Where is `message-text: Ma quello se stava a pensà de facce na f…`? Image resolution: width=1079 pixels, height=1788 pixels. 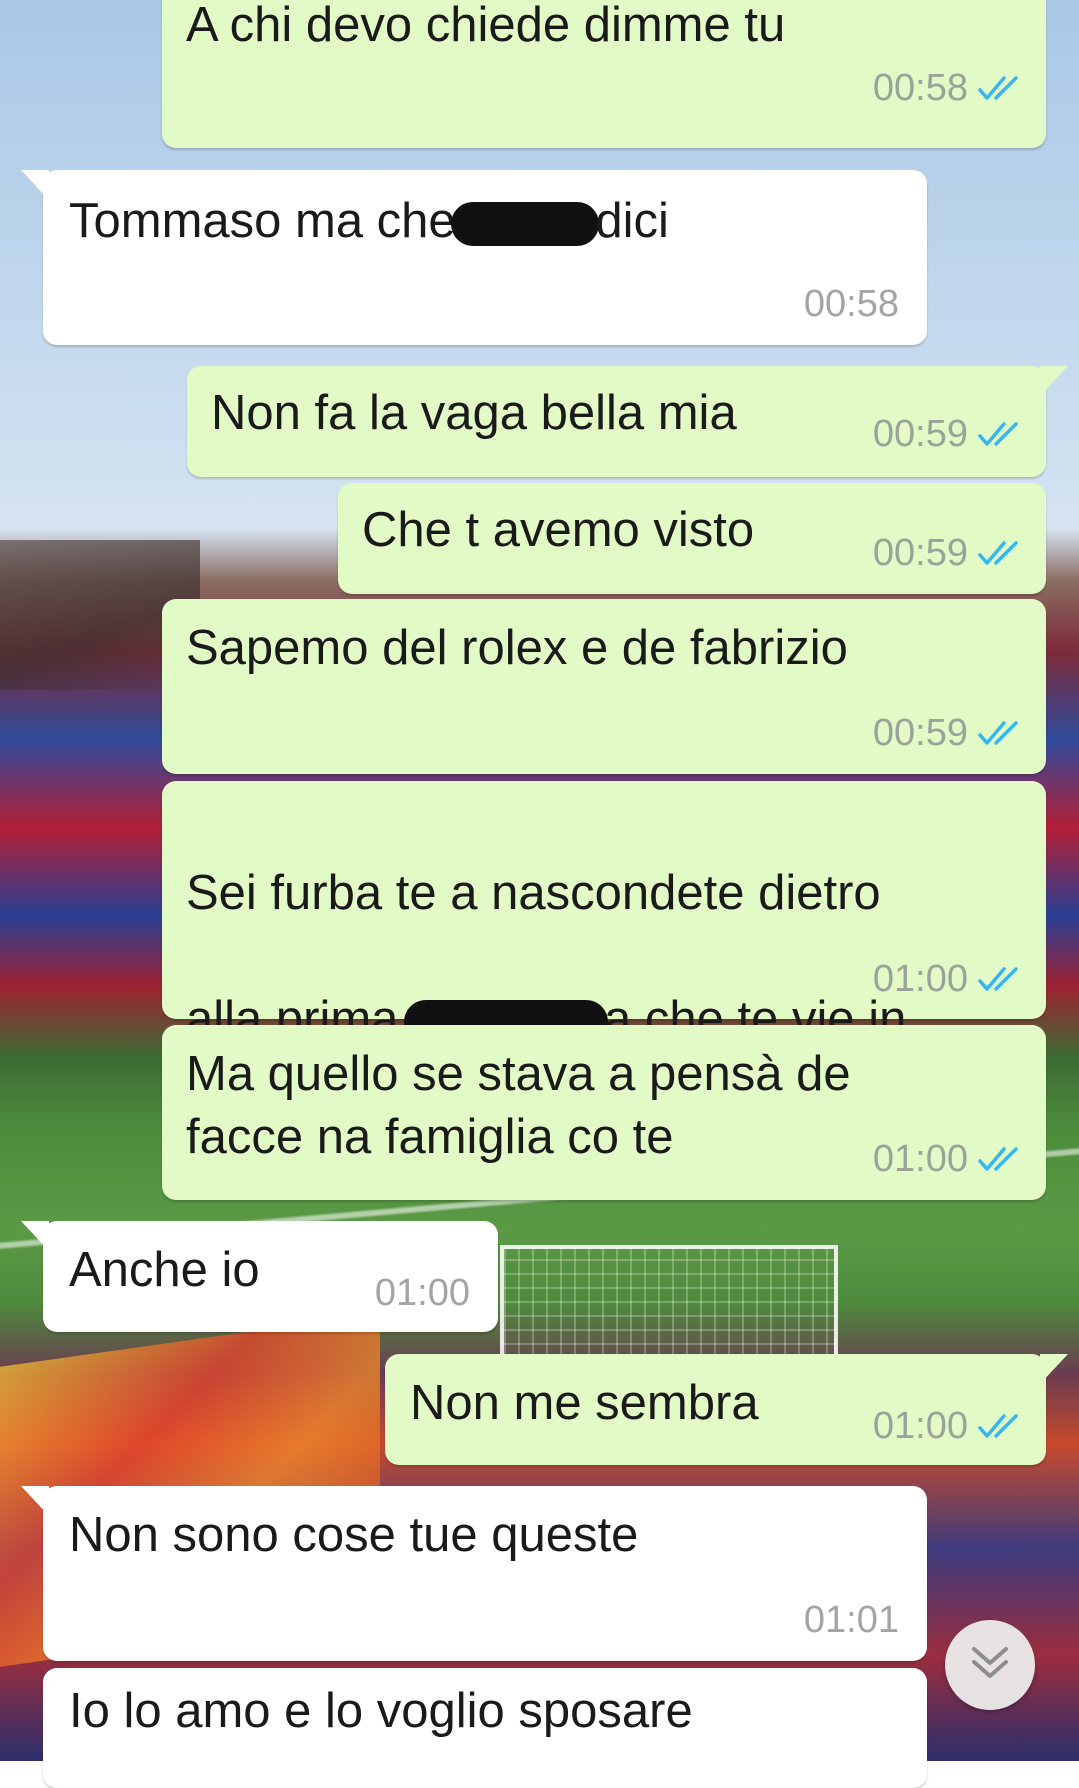 message-text: Ma quello se stava a pensà de facce na f… is located at coordinates (518, 1105).